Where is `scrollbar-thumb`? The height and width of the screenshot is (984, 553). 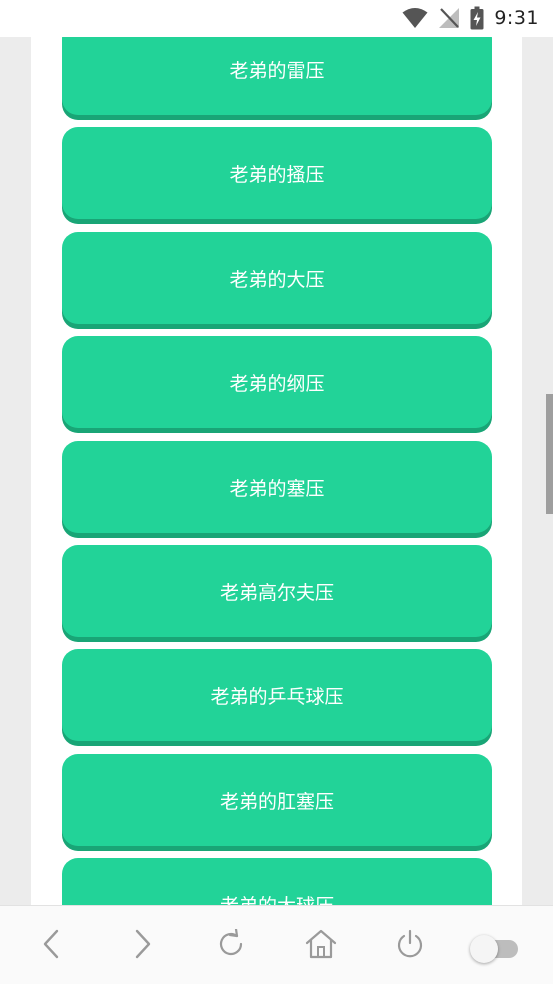
scrollbar-thumb is located at coordinates (549, 454).